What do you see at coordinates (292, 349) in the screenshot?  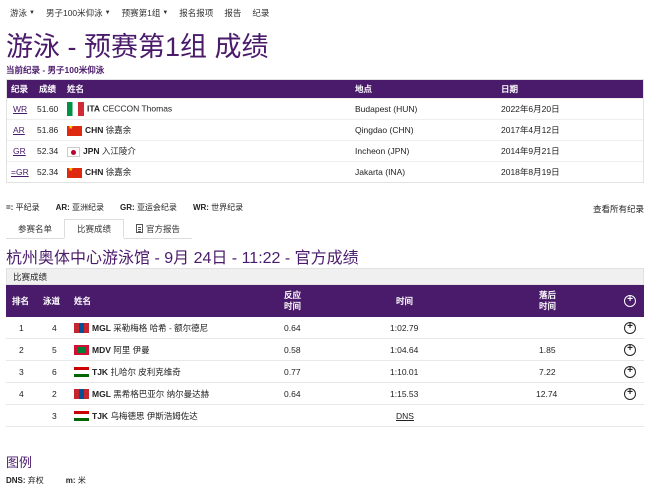 I see `result-reaction: 0.58` at bounding box center [292, 349].